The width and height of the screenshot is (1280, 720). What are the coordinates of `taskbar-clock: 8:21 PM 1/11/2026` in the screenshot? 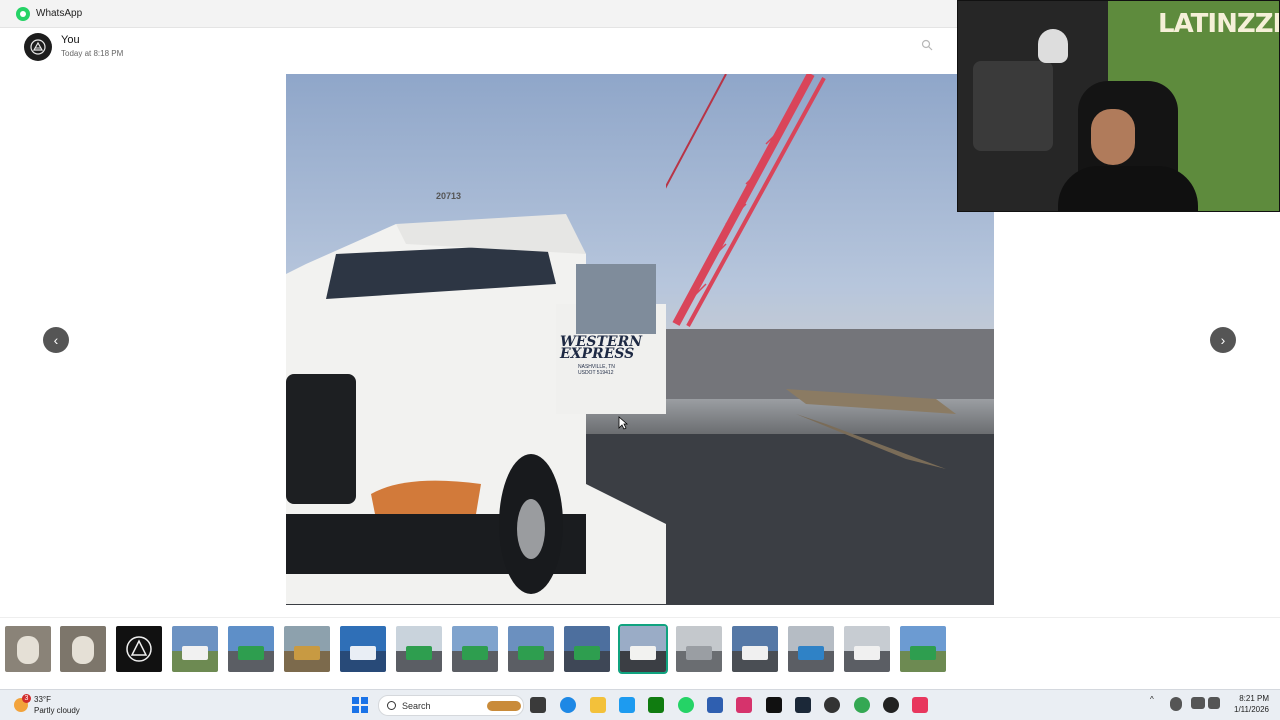 It's located at (1247, 704).